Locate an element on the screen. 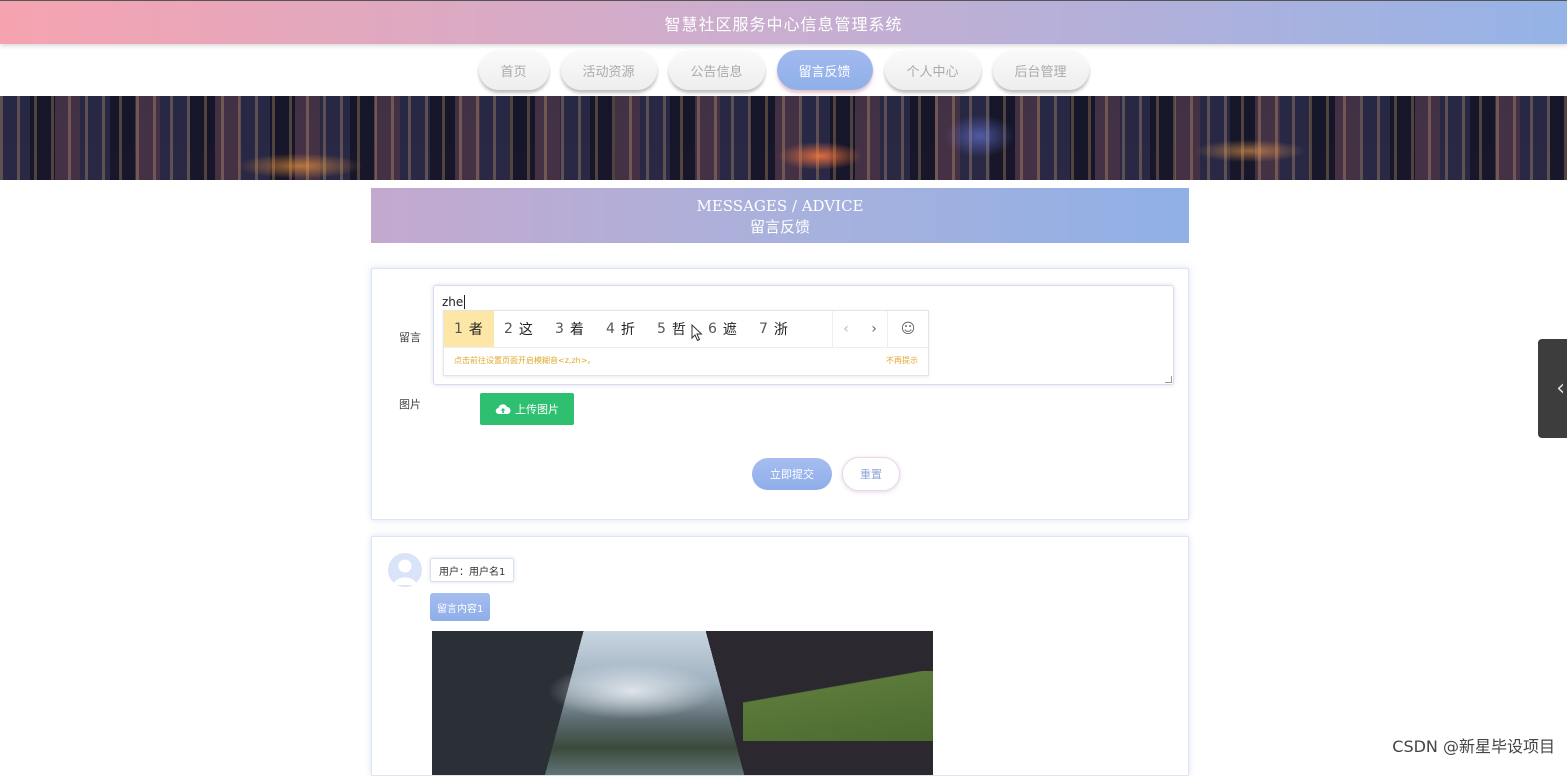 The height and width of the screenshot is (776, 1567). message-label: 留言 is located at coordinates (410, 337).